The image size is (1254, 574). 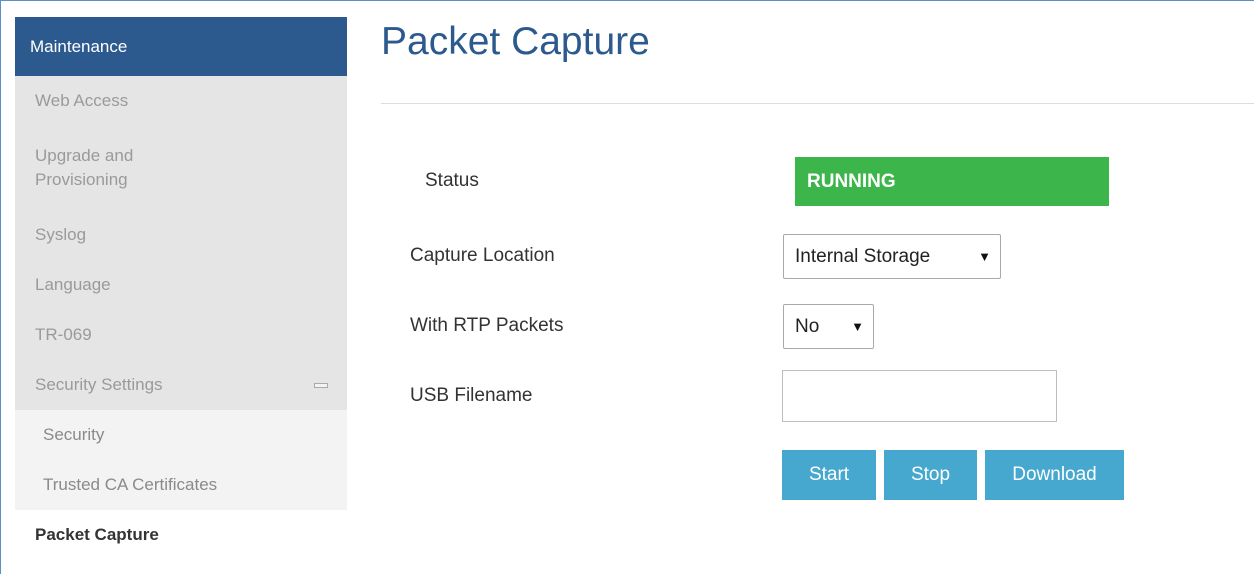 I want to click on title-divider, so click(x=817, y=103).